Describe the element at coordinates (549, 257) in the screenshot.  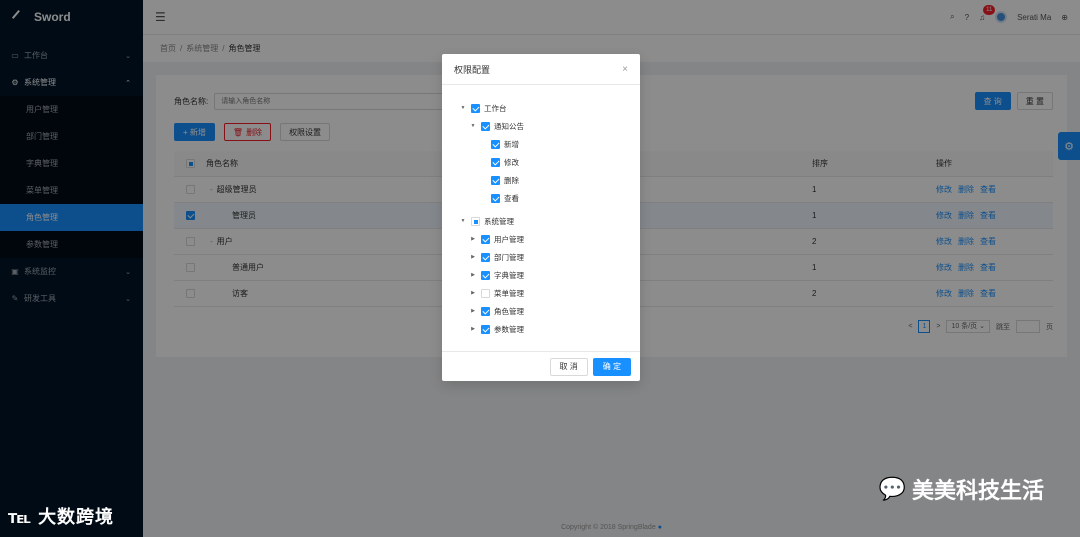
I see `tree-node: ▶ 部门管理` at that location.